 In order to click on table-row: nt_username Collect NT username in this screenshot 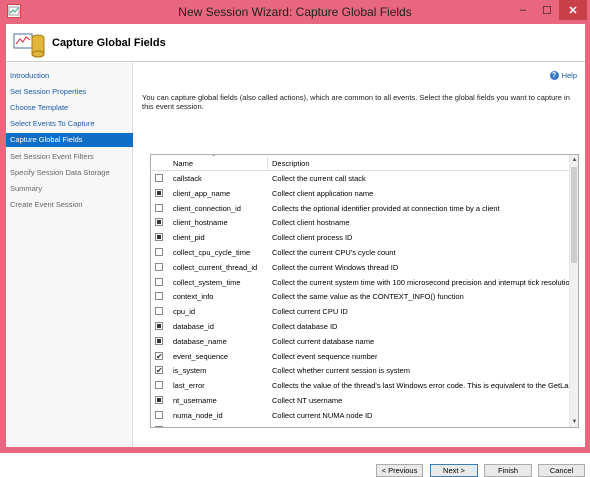, I will do `click(361, 400)`.